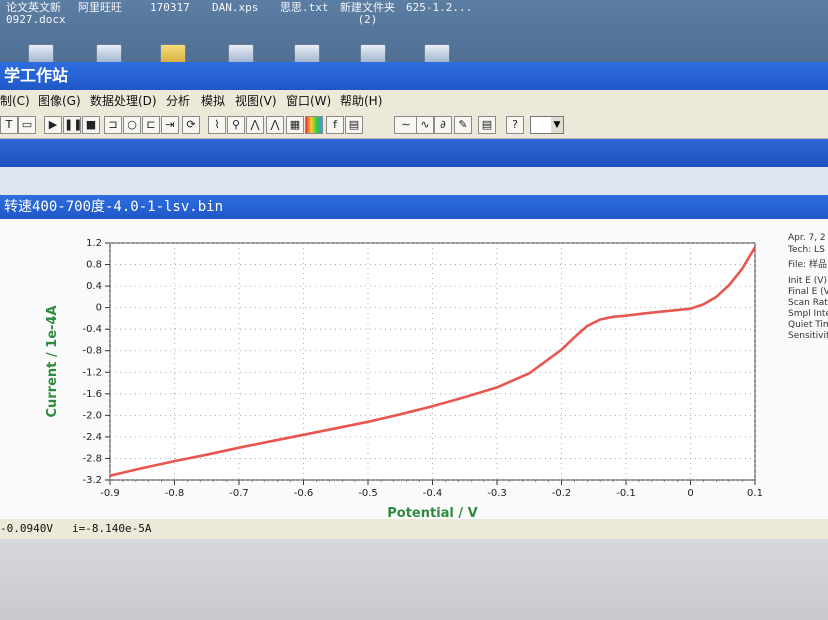  I want to click on desktop-icon-label: 思思.txt, so click(304, 8).